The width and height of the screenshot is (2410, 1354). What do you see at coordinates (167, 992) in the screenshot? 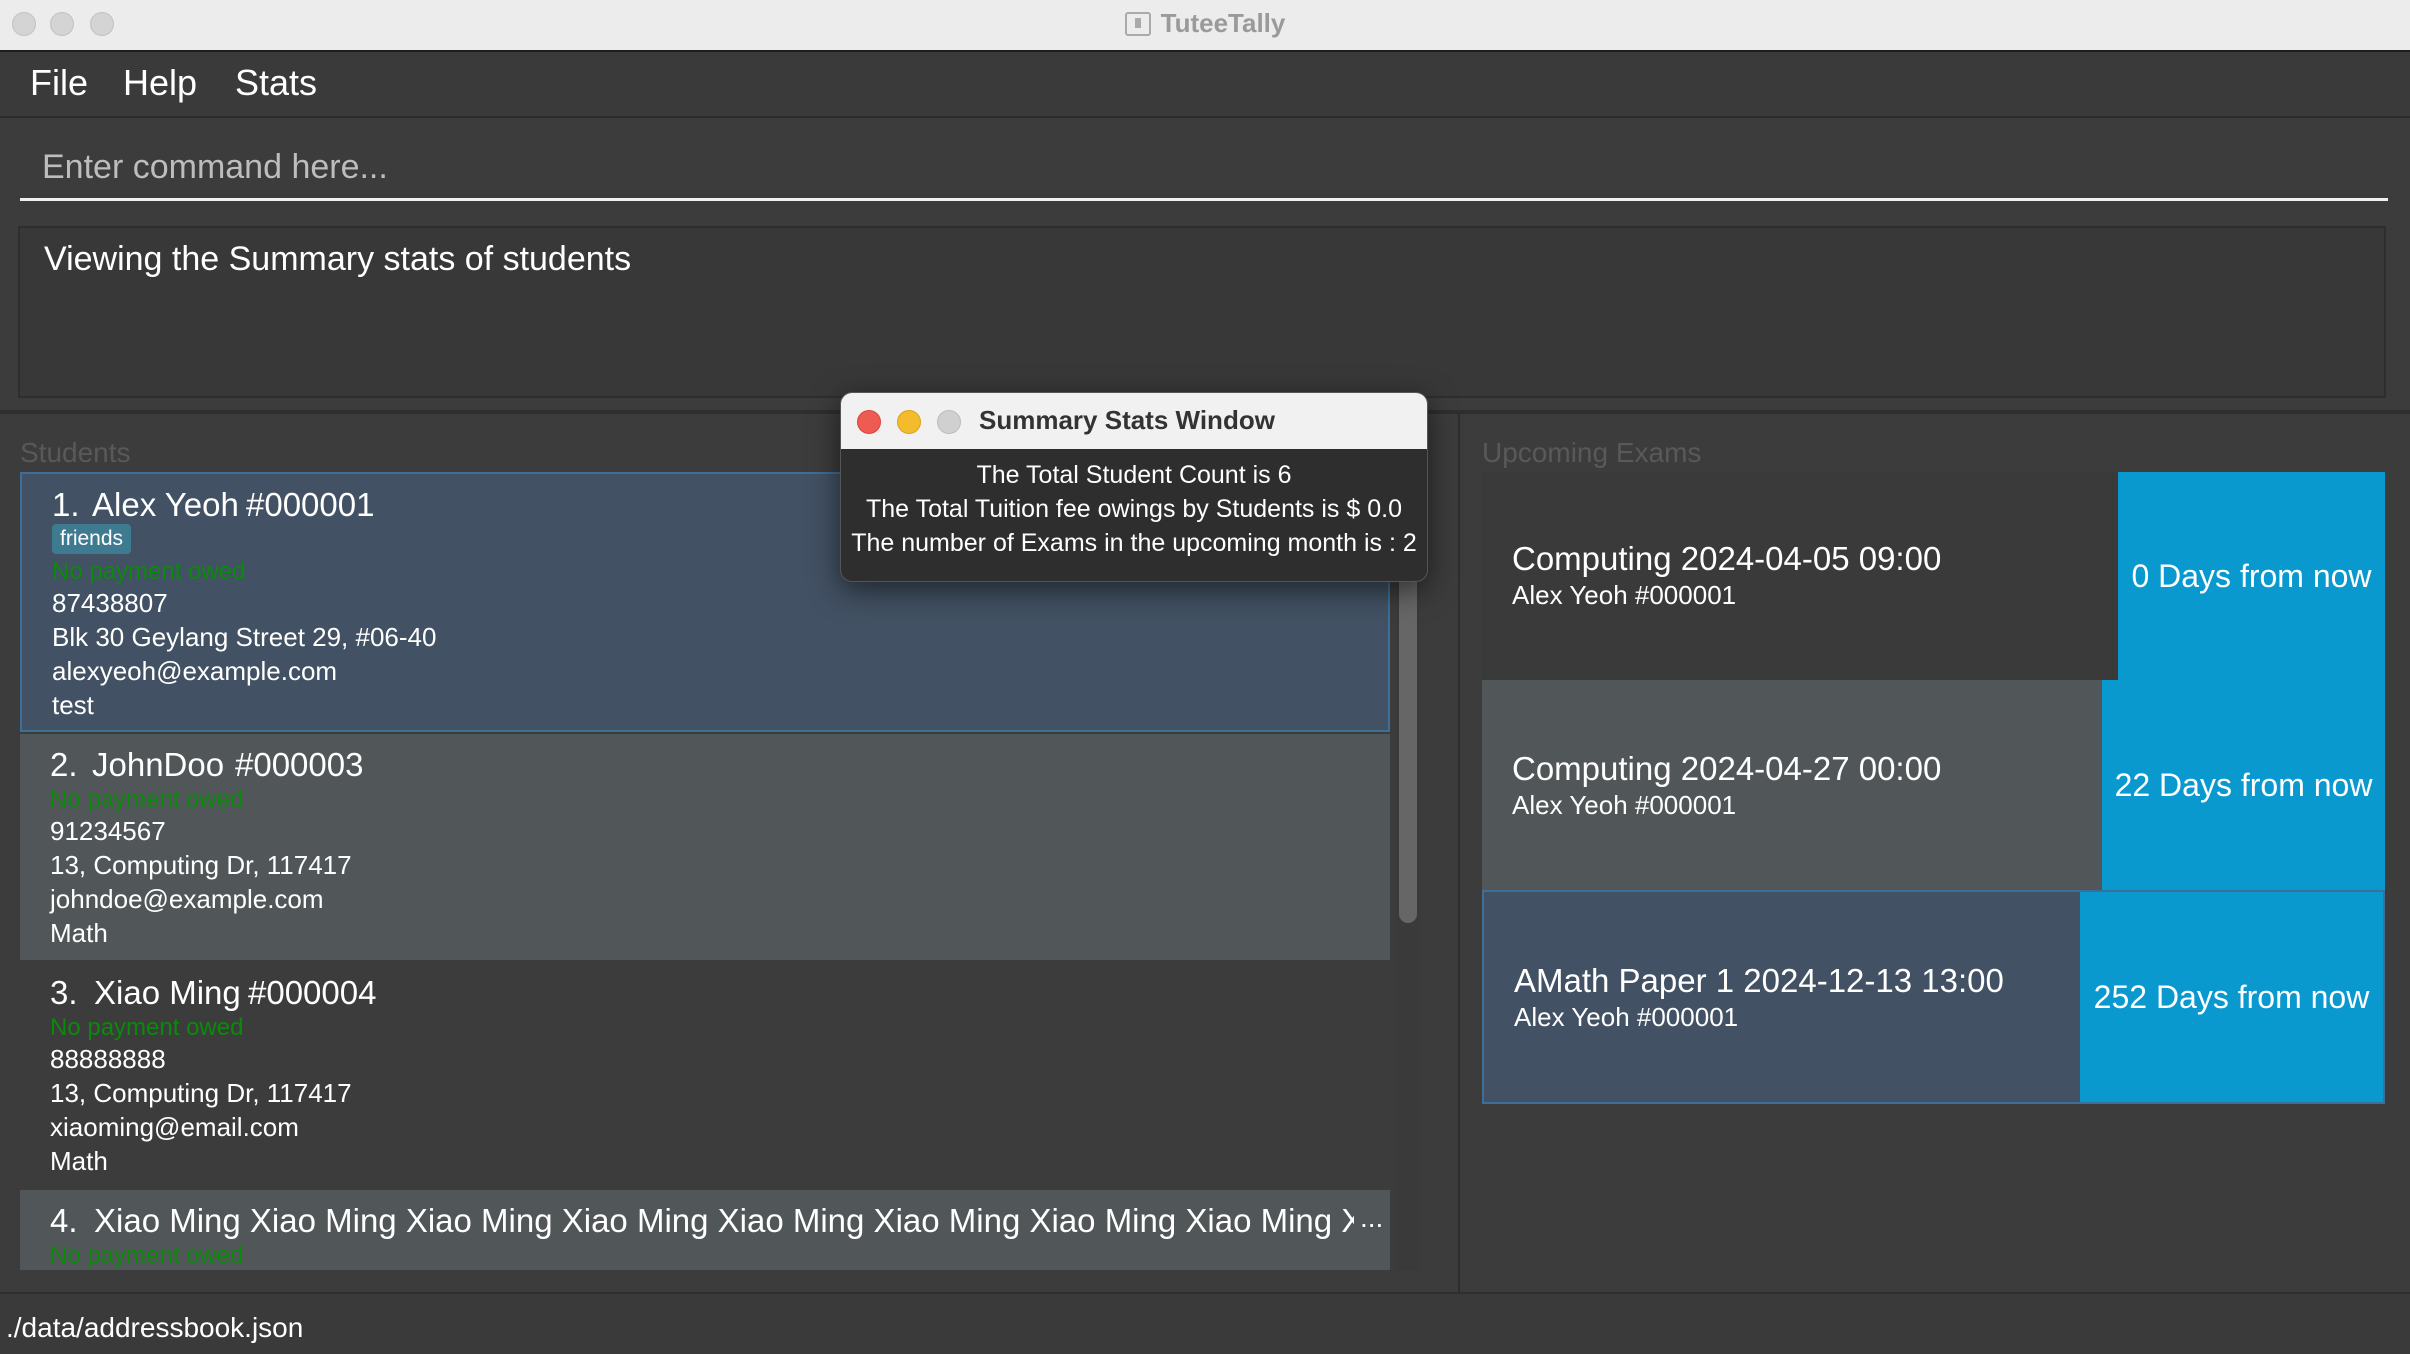
I see `student-name: Xiao Ming` at bounding box center [167, 992].